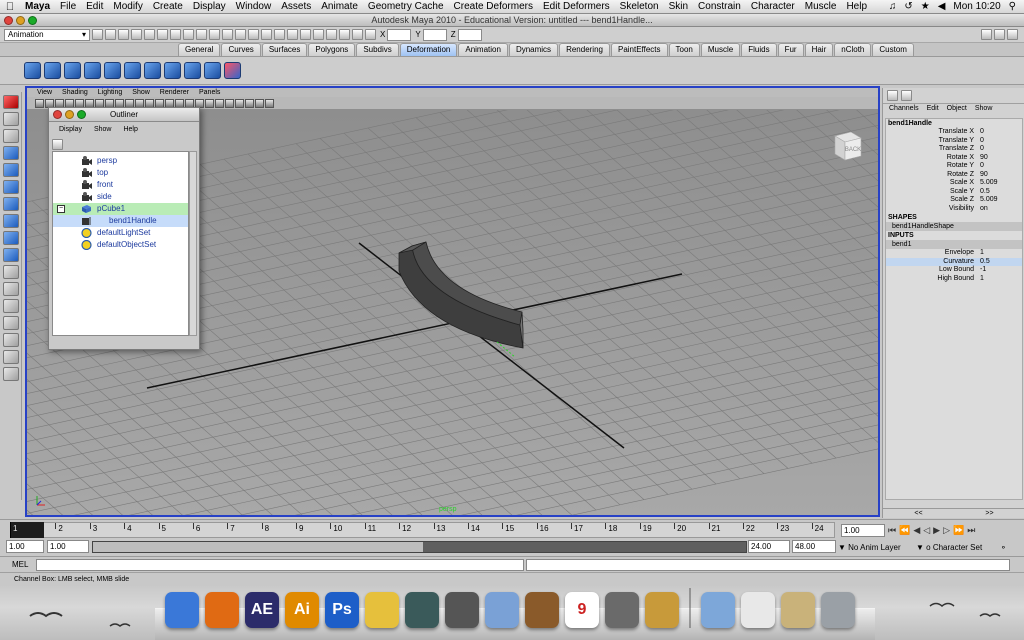 The height and width of the screenshot is (640, 1024). What do you see at coordinates (10, 323) in the screenshot?
I see `layout-graph-icon` at bounding box center [10, 323].